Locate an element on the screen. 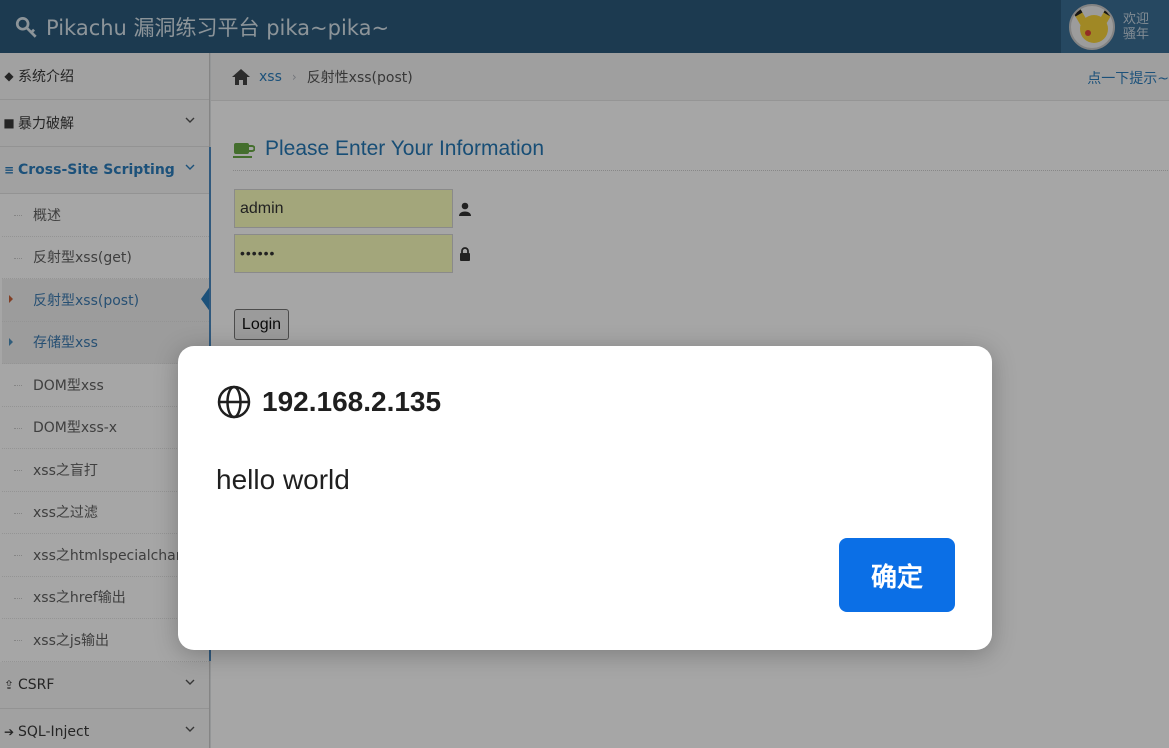 The width and height of the screenshot is (1169, 748). dialog-origin: 192.168.2.135 is located at coordinates (328, 402).